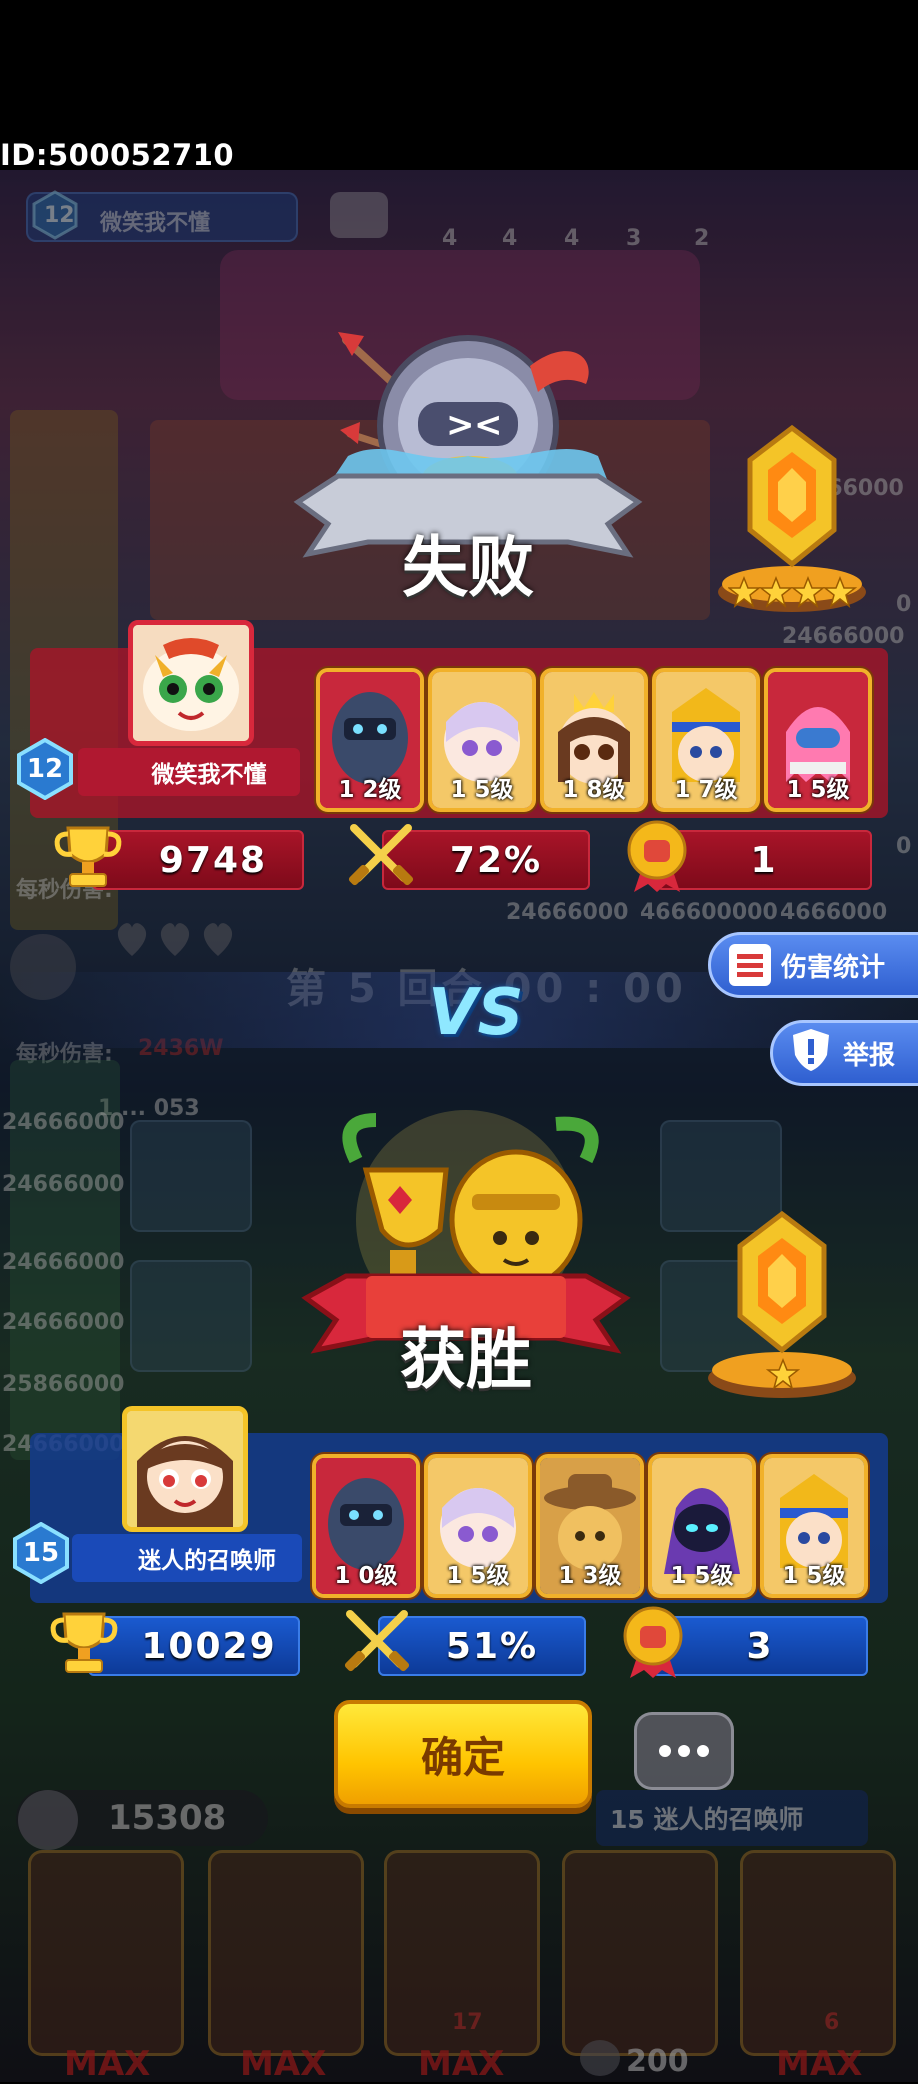 This screenshot has height=2084, width=918. What do you see at coordinates (366, 1526) in the screenshot?
I see `winner-hero-card: 1 0级` at bounding box center [366, 1526].